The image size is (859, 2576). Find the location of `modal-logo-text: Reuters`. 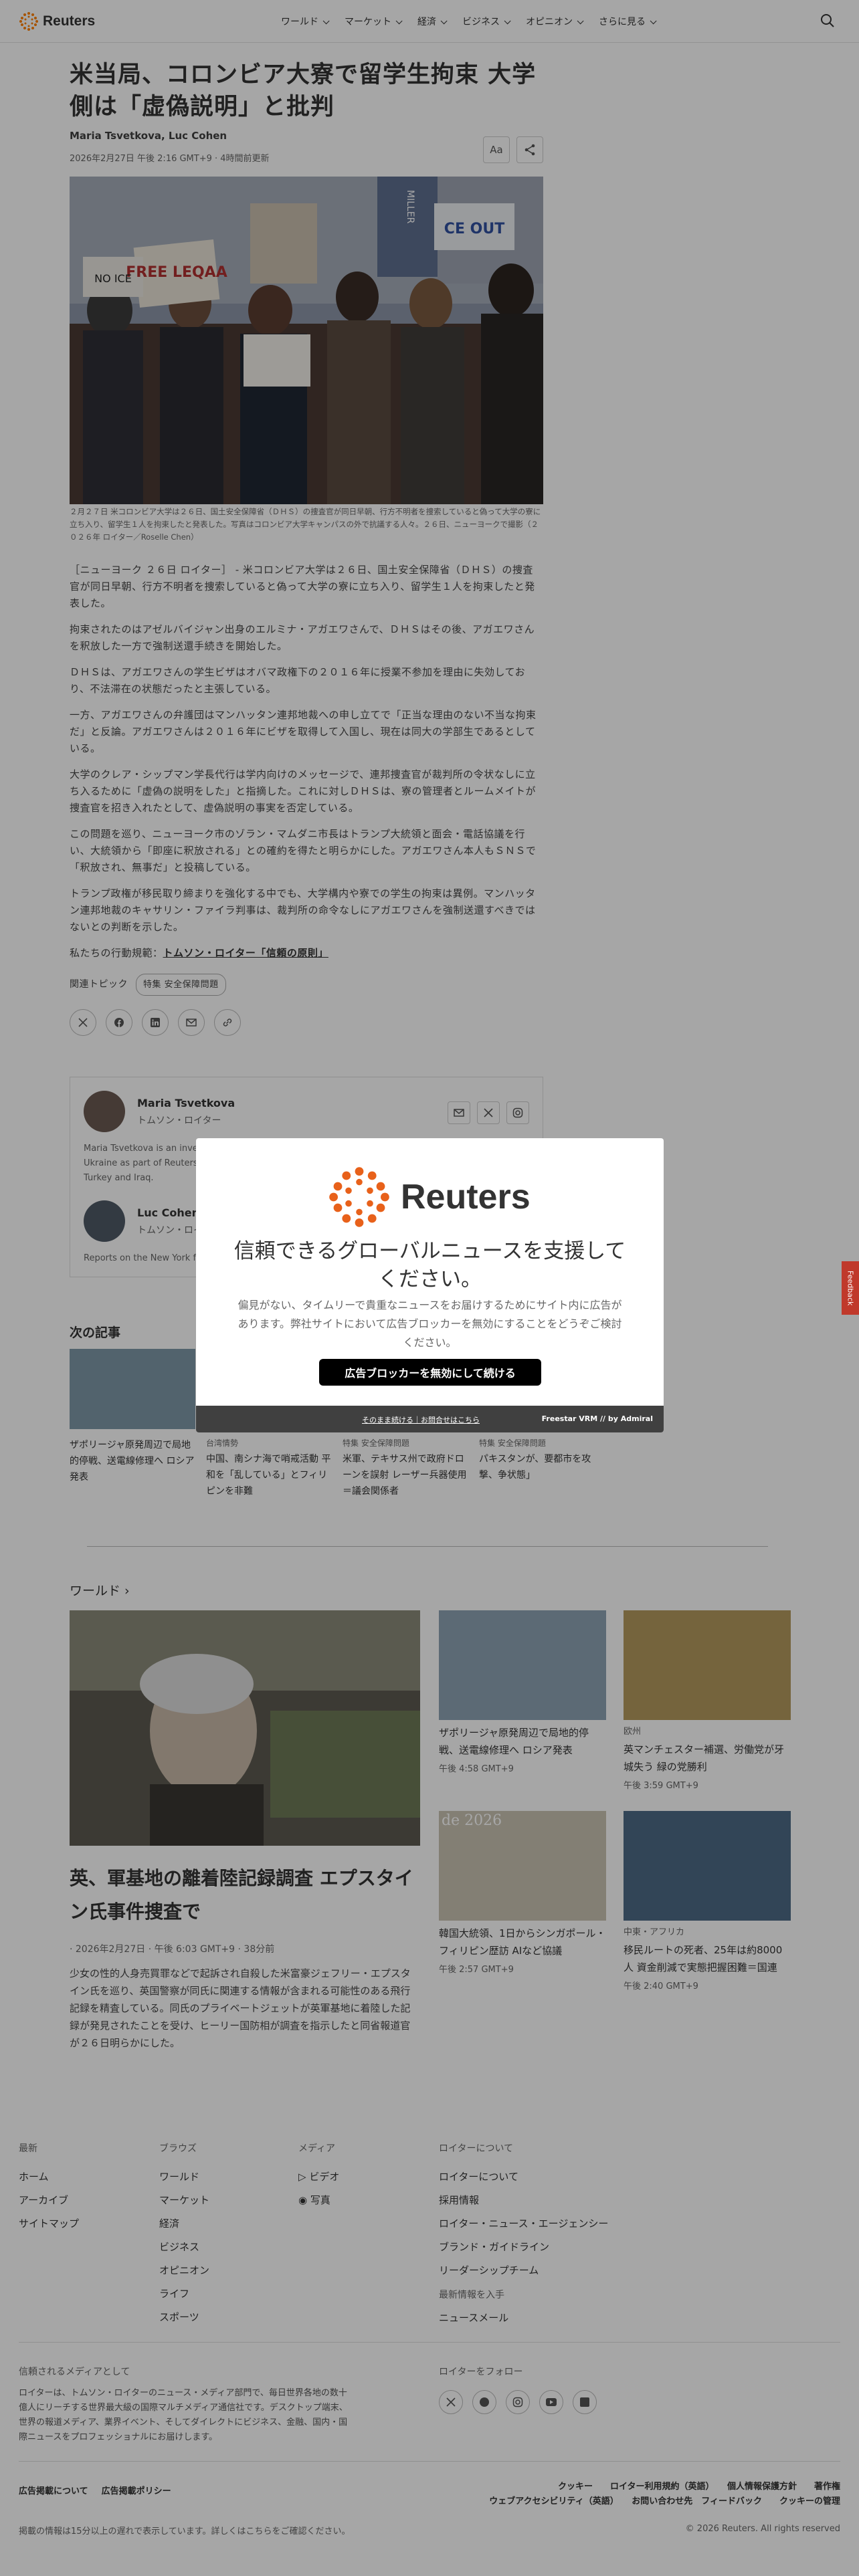

modal-logo-text: Reuters is located at coordinates (466, 1197).